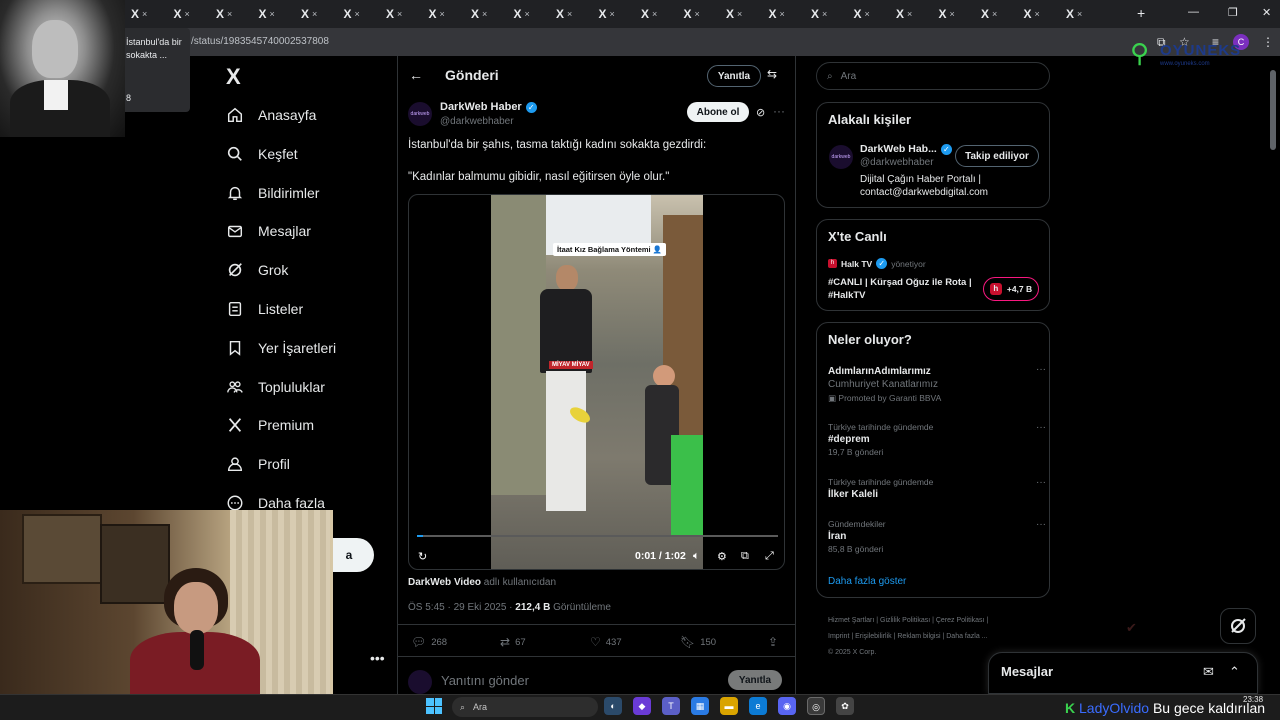 The height and width of the screenshot is (720, 1280). I want to click on more-options-icon: ···, so click(779, 111).